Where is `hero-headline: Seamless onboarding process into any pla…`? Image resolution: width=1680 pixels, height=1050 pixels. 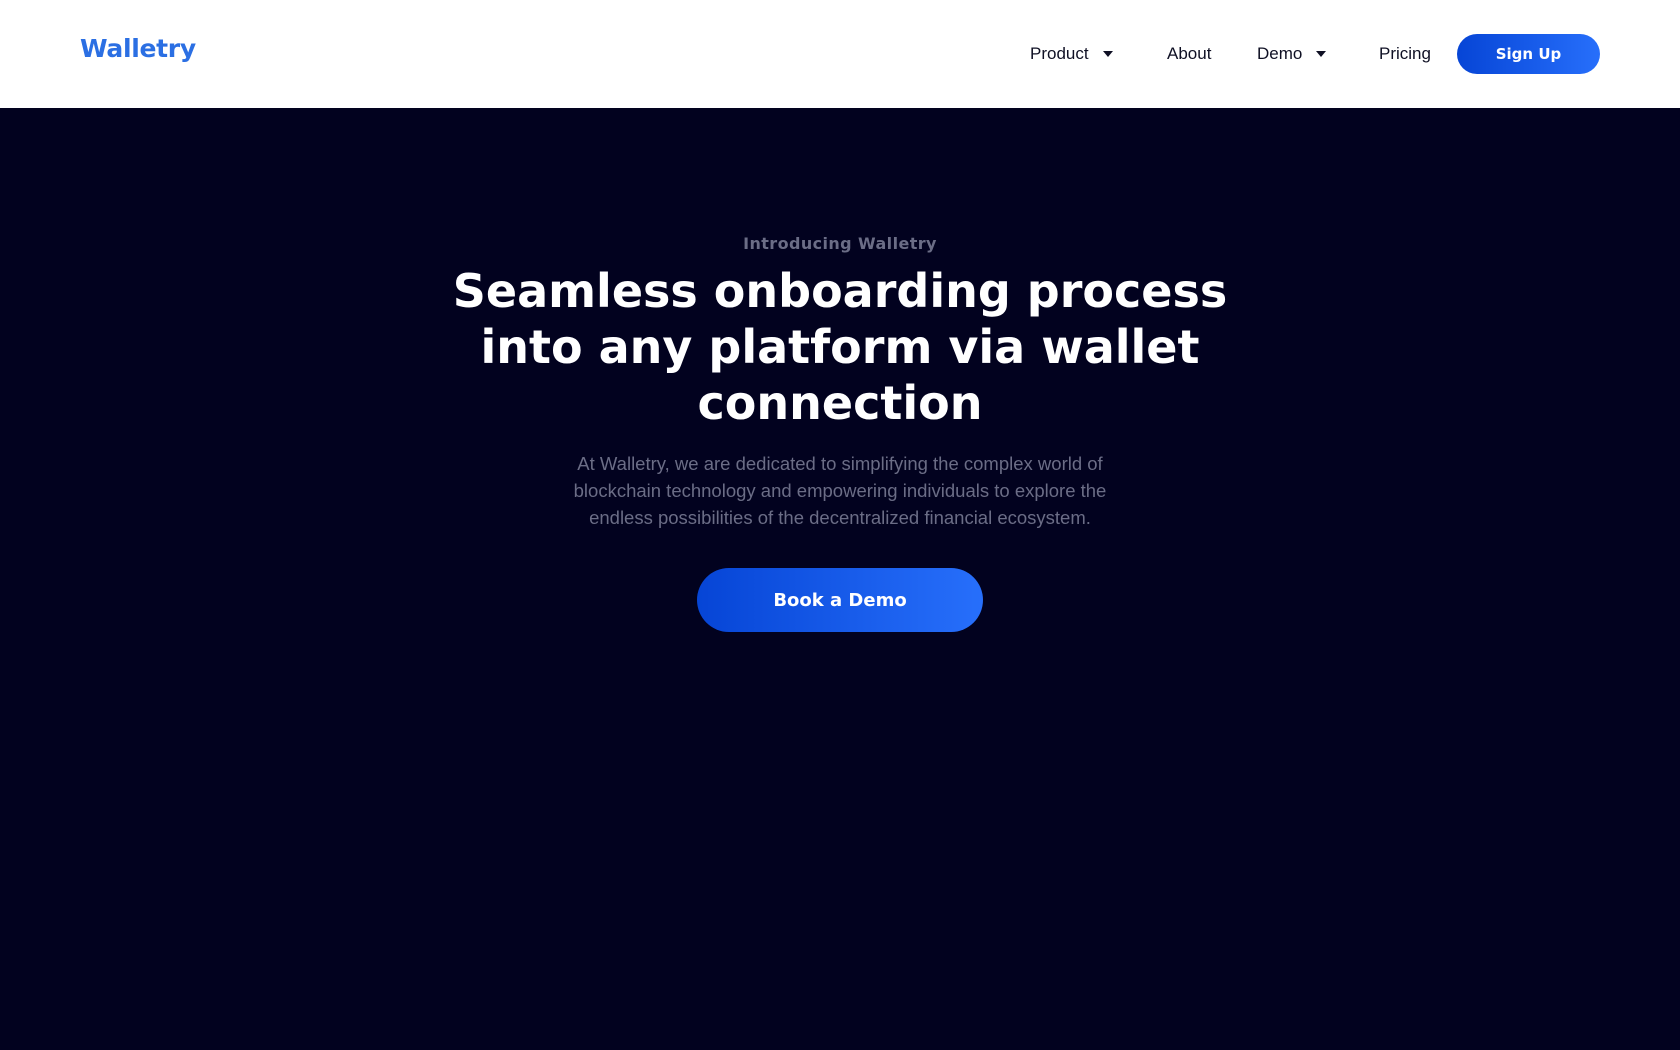 hero-headline: Seamless onboarding process into any pla… is located at coordinates (840, 347).